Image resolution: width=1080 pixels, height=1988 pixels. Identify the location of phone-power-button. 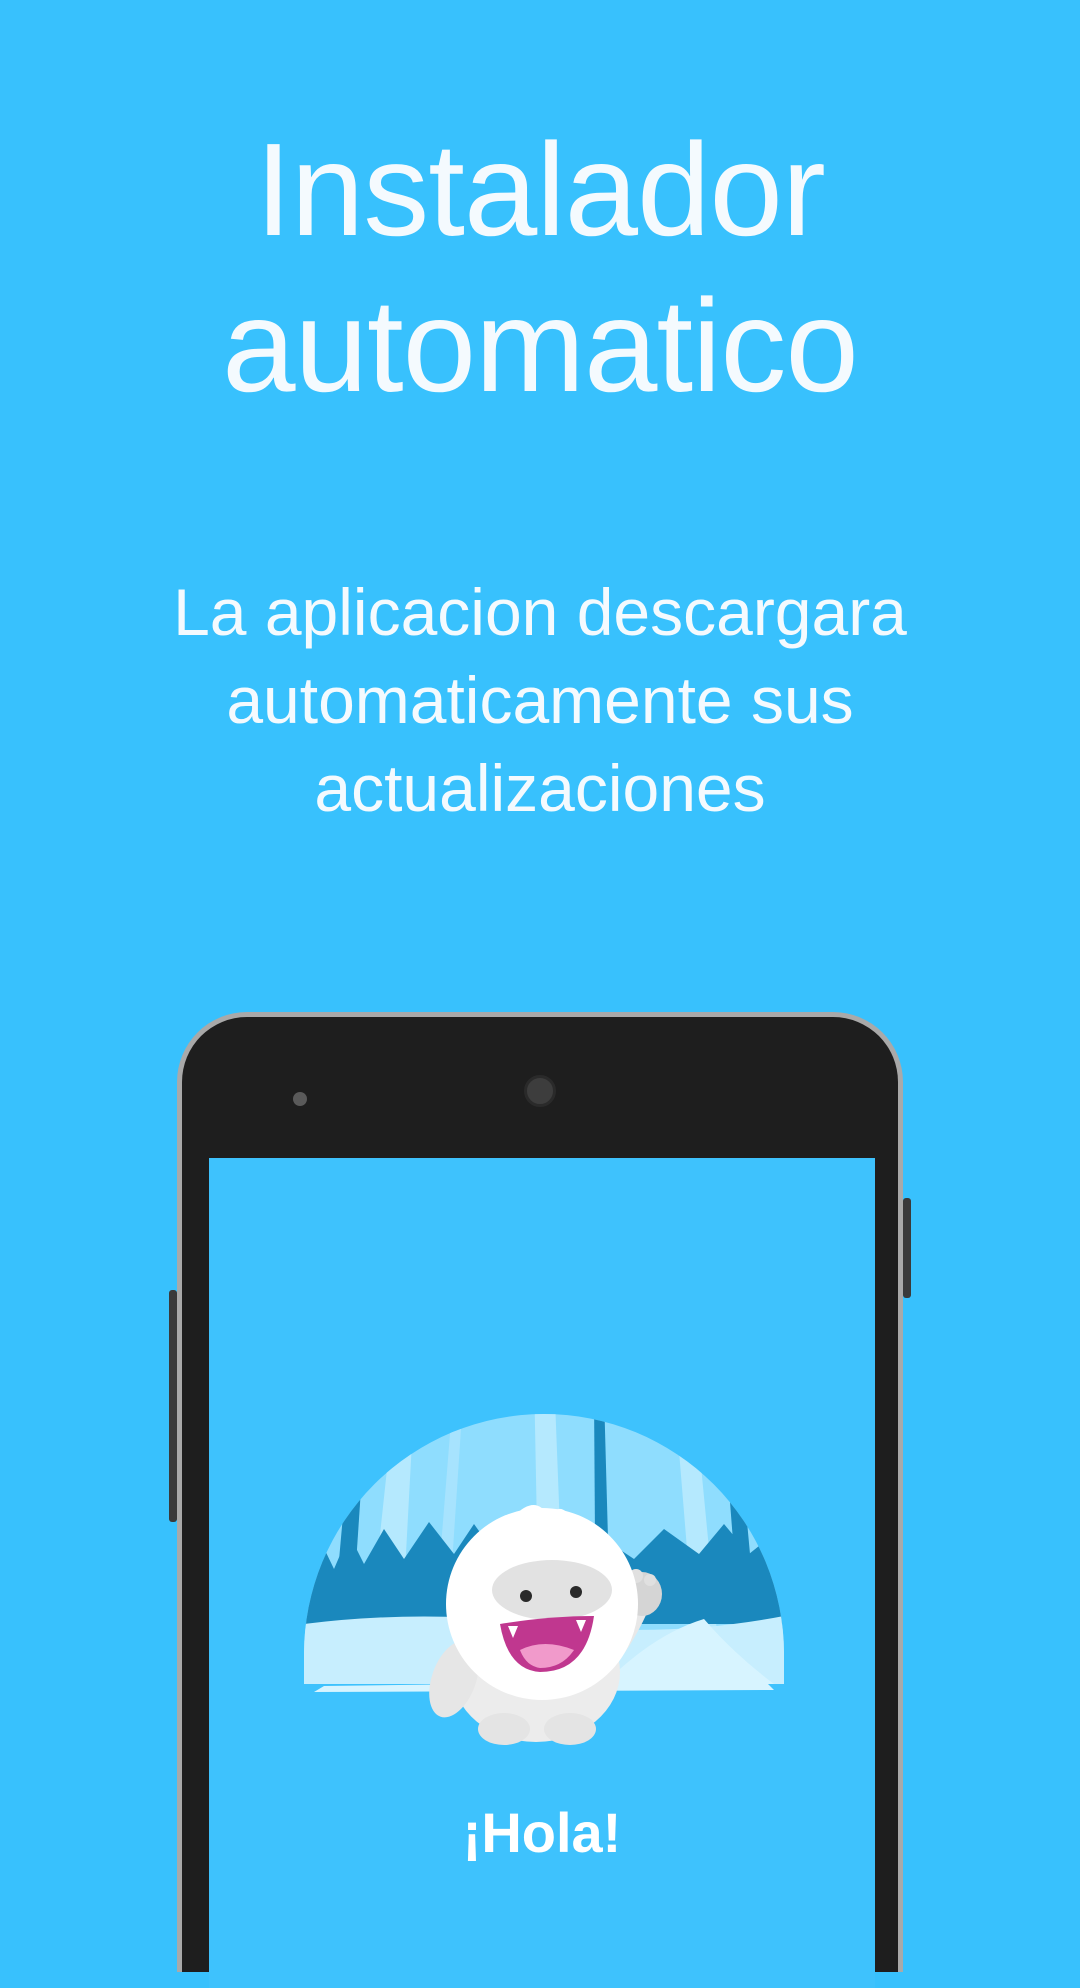
(907, 1248).